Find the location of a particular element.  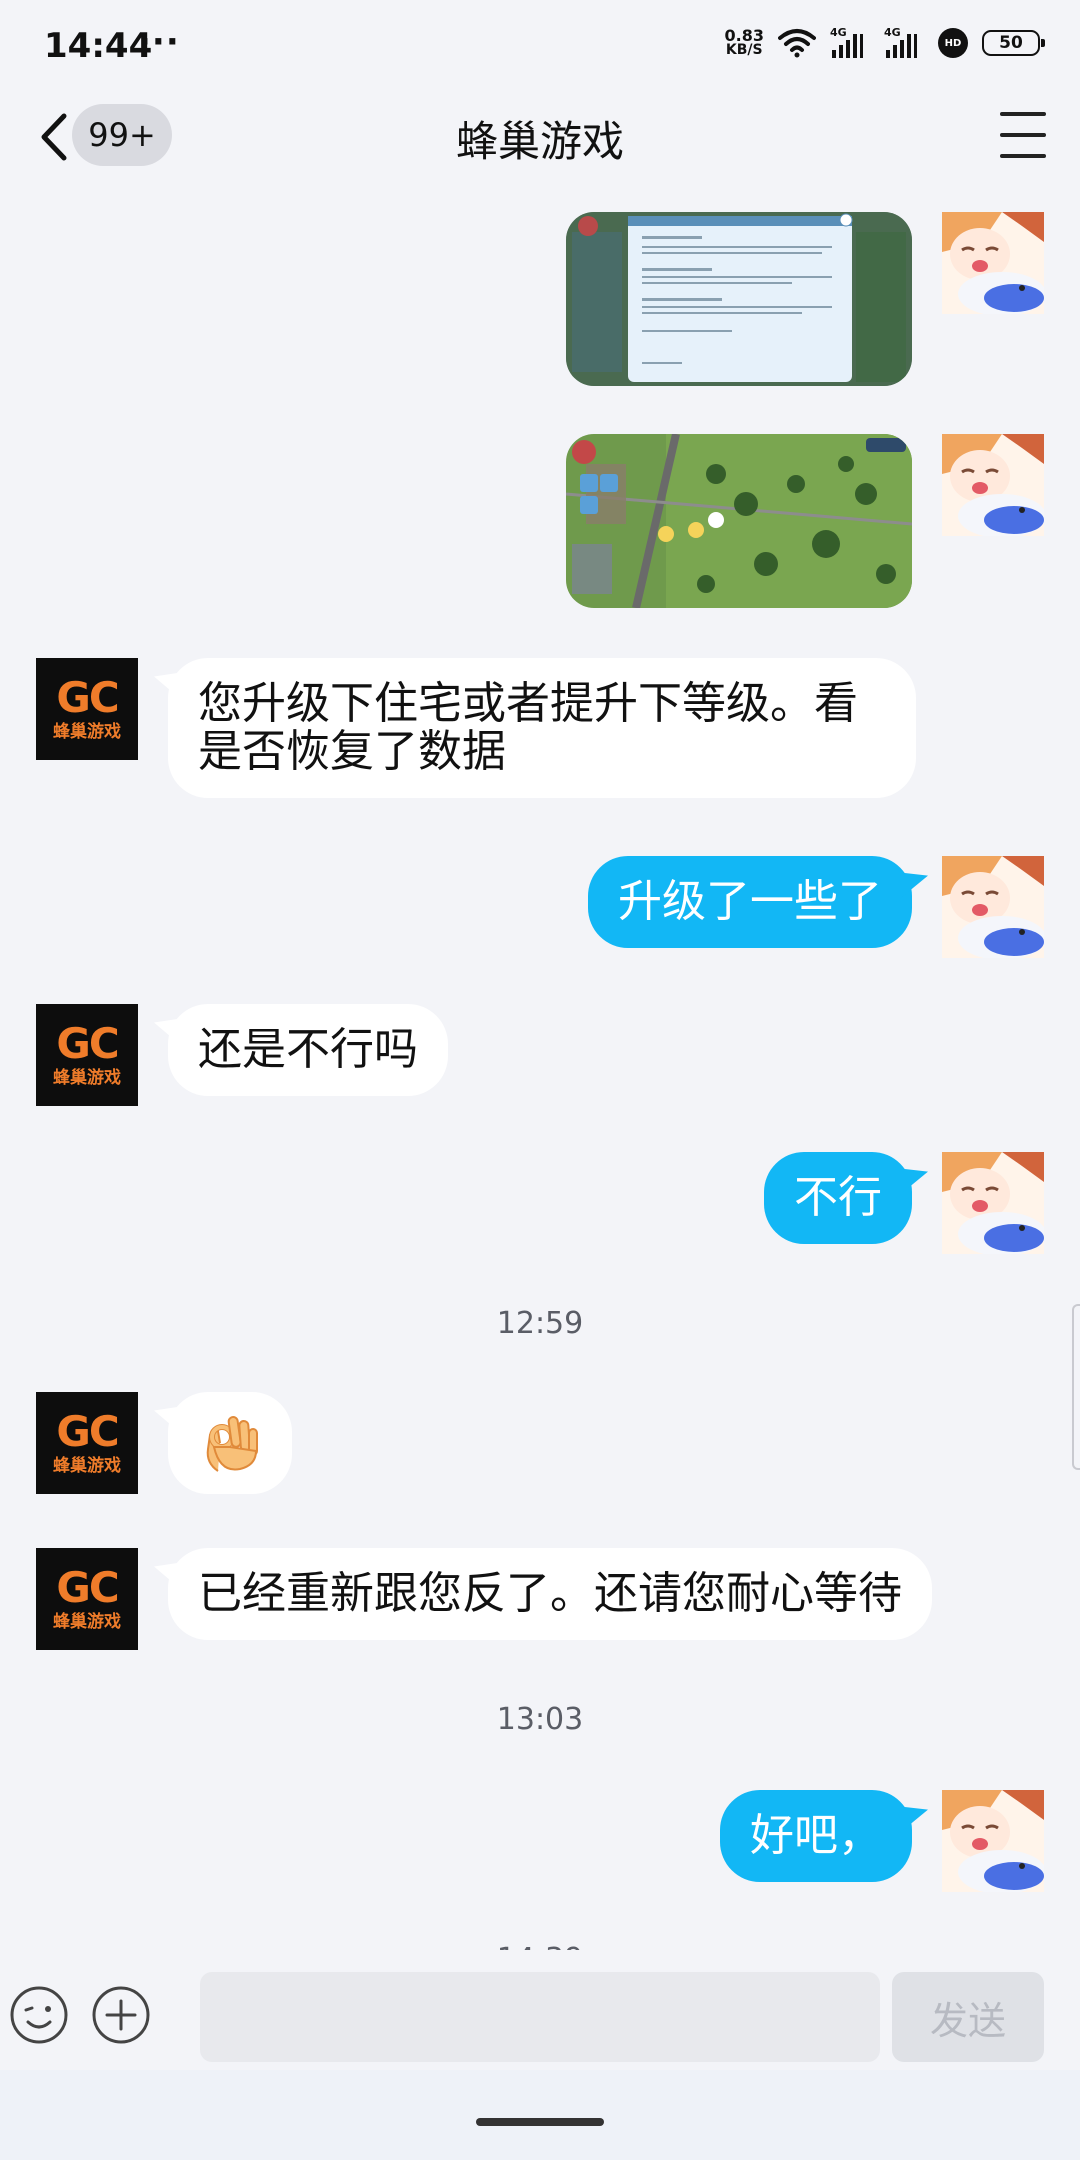

network-speed: 0.83 KB/S is located at coordinates (744, 43).